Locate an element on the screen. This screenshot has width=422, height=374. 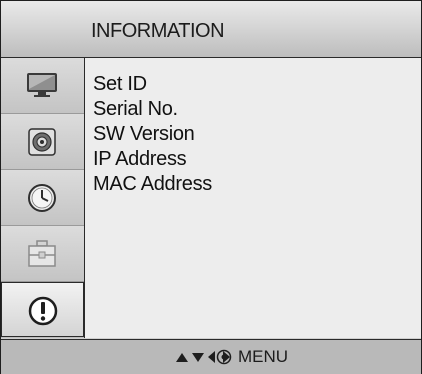
arrow-down-icon is located at coordinates (198, 357).